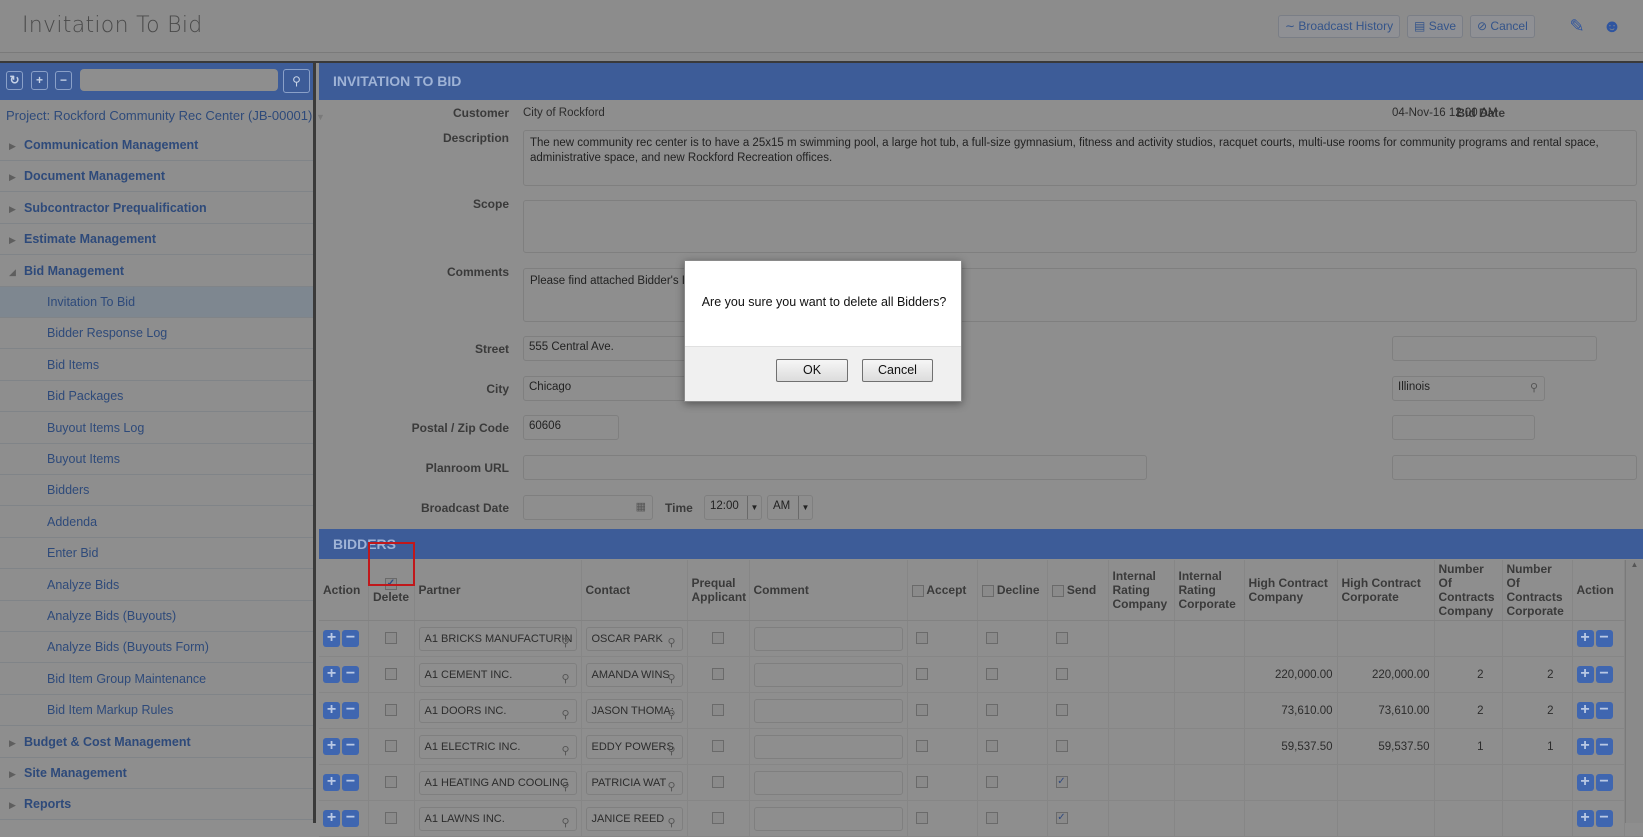 This screenshot has height=837, width=1643. I want to click on partner-input: A1 DOORS INC. ⚲, so click(497, 710).